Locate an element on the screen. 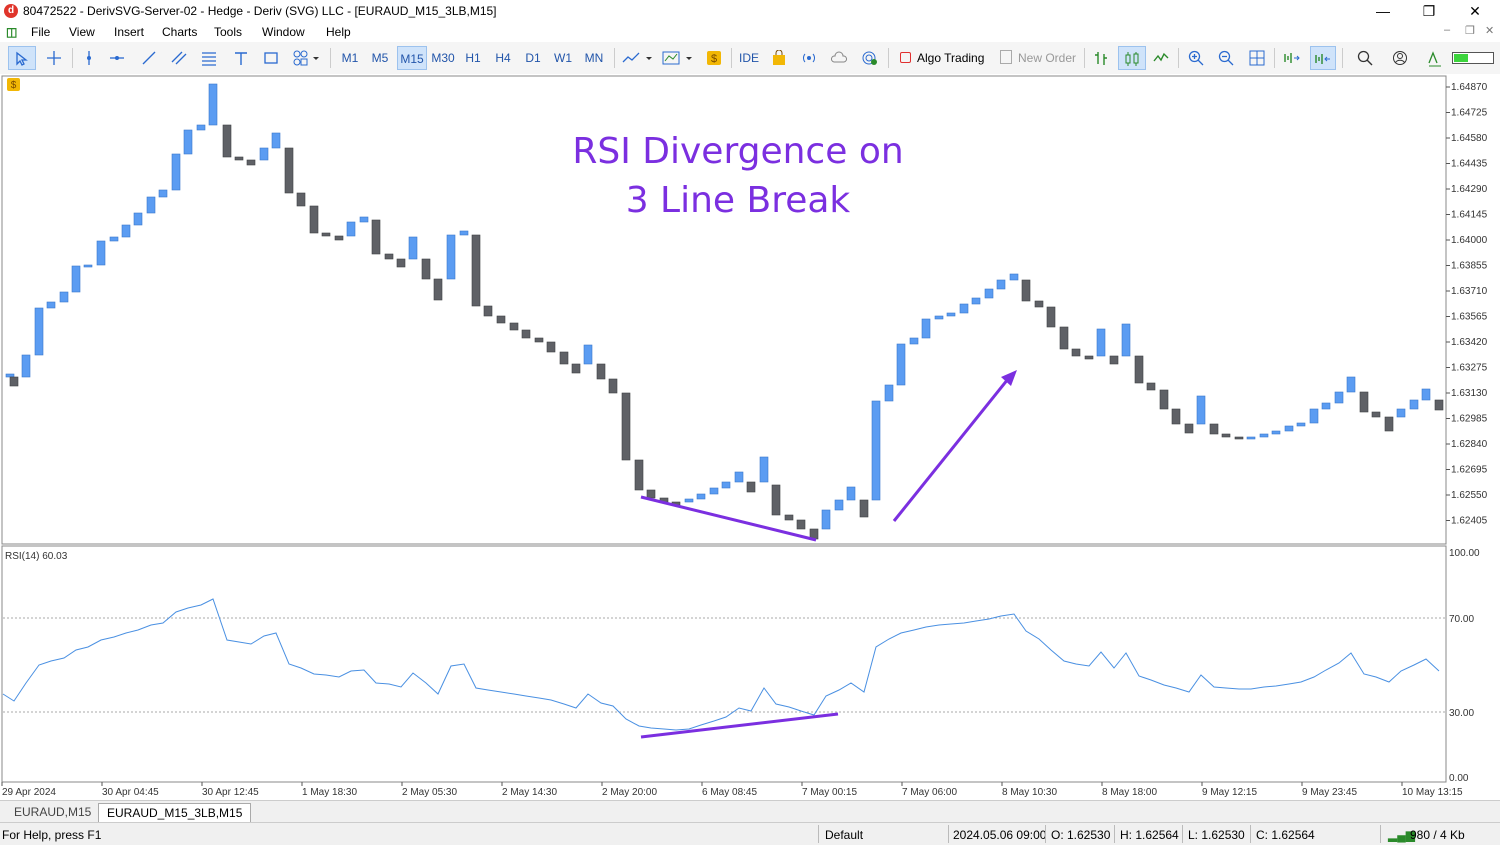 This screenshot has height=845, width=1500. algo-trading-button: Algo Trading is located at coordinates (943, 58).